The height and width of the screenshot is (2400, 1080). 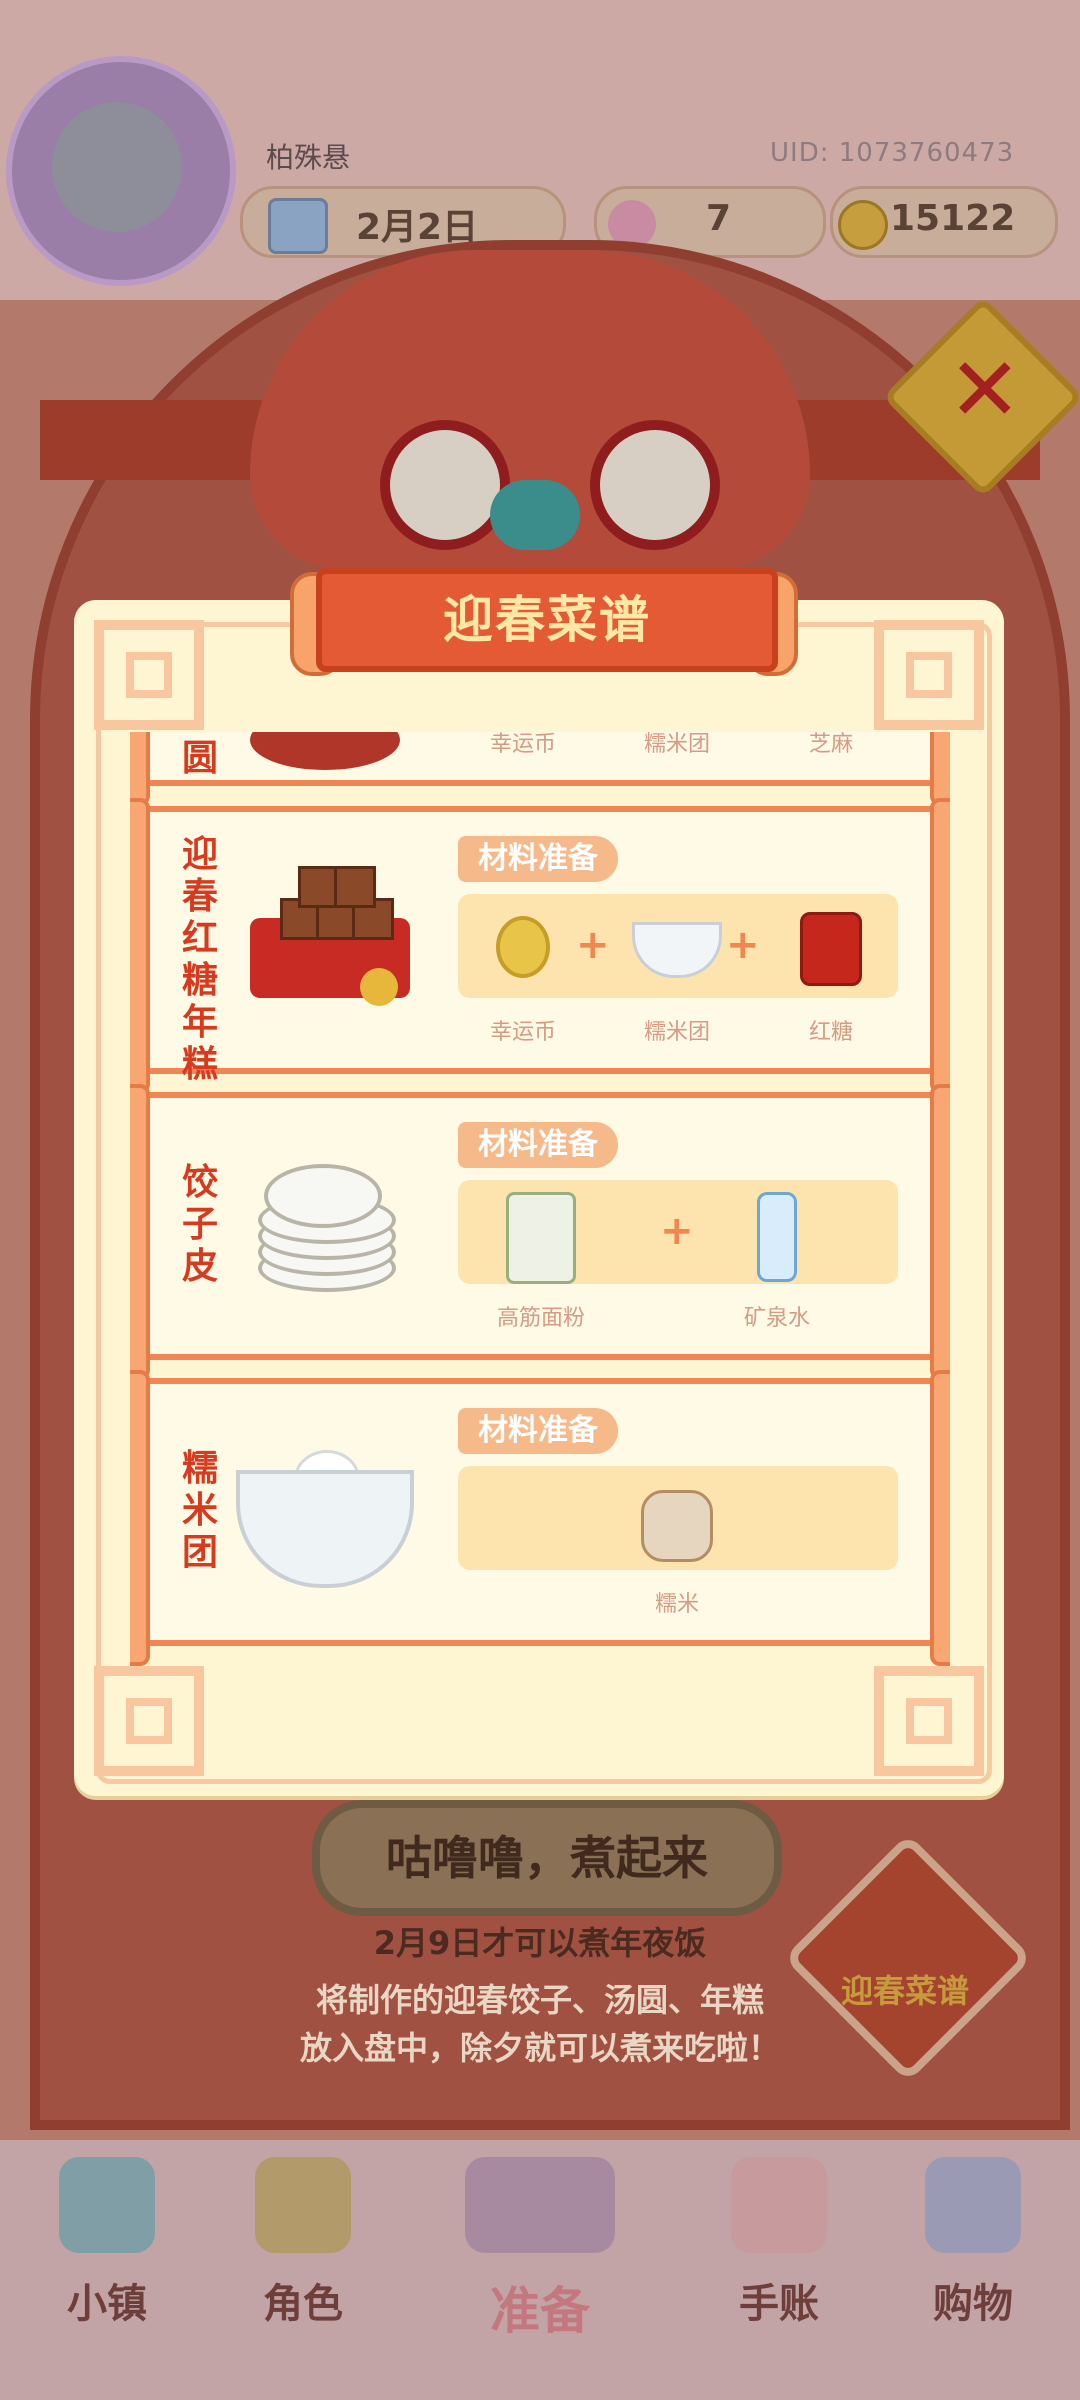 I want to click on brown-sugar-bag-icon, so click(x=831, y=949).